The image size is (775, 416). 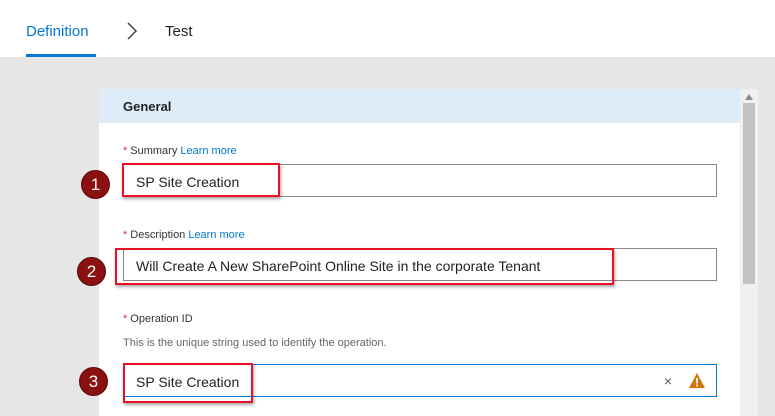 I want to click on summary-learn-more-link: Learn more, so click(x=208, y=151).